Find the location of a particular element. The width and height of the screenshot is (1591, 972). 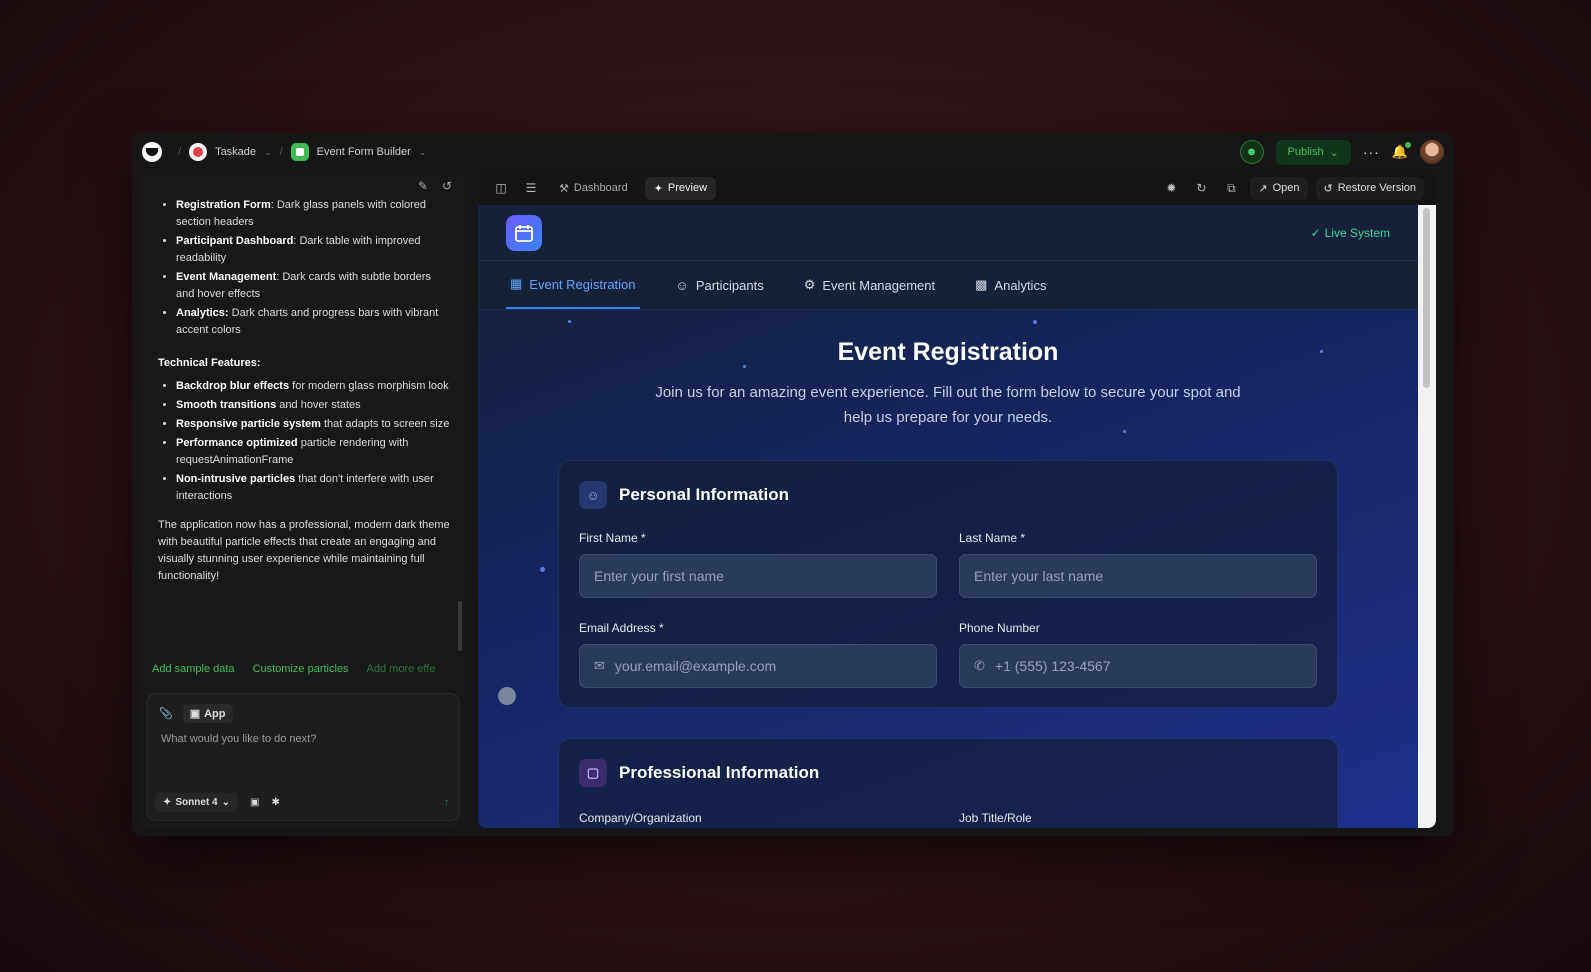

suggestion-add-more-effects: Add more effe is located at coordinates (401, 669).